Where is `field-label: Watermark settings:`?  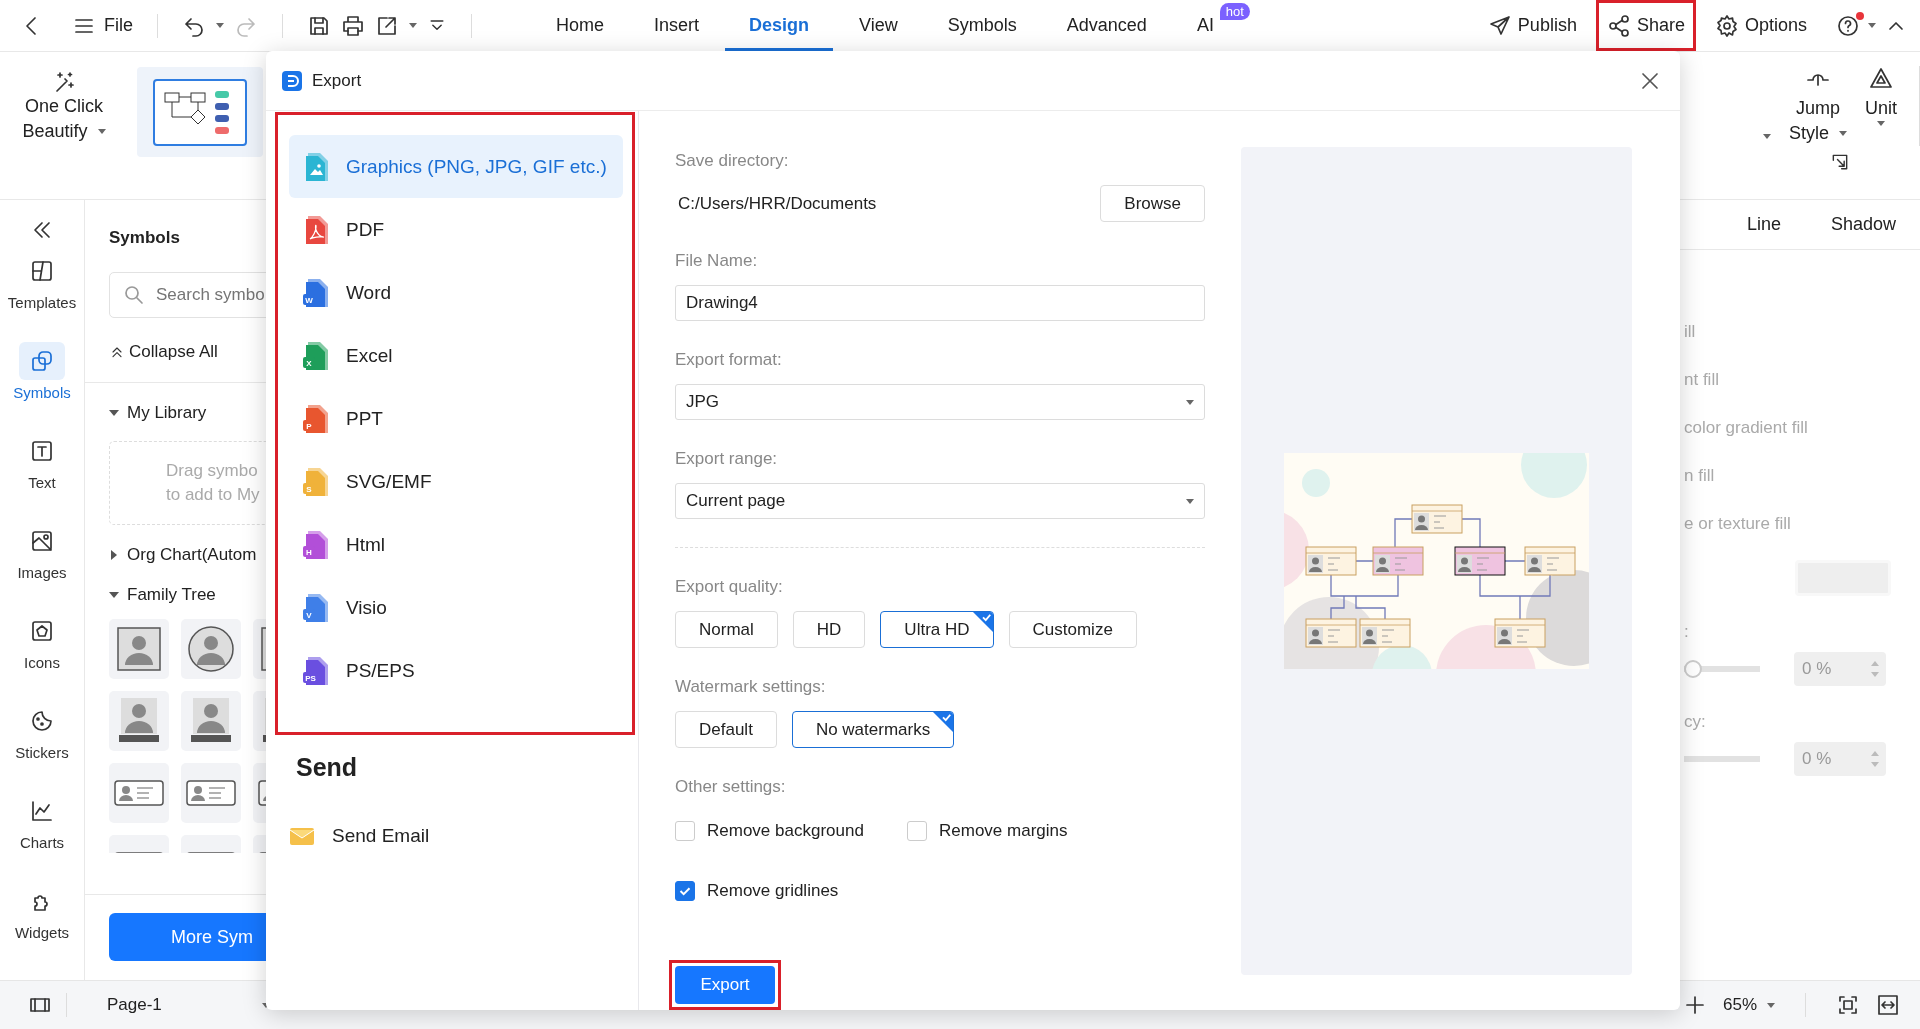 field-label: Watermark settings: is located at coordinates (751, 687).